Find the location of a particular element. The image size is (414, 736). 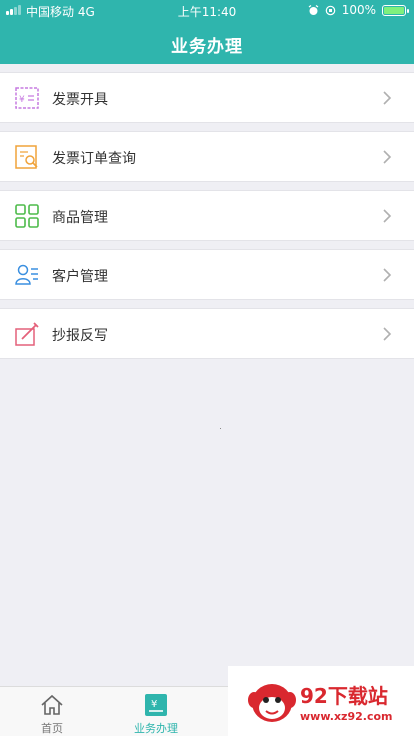

customer-icon is located at coordinates (26, 274).